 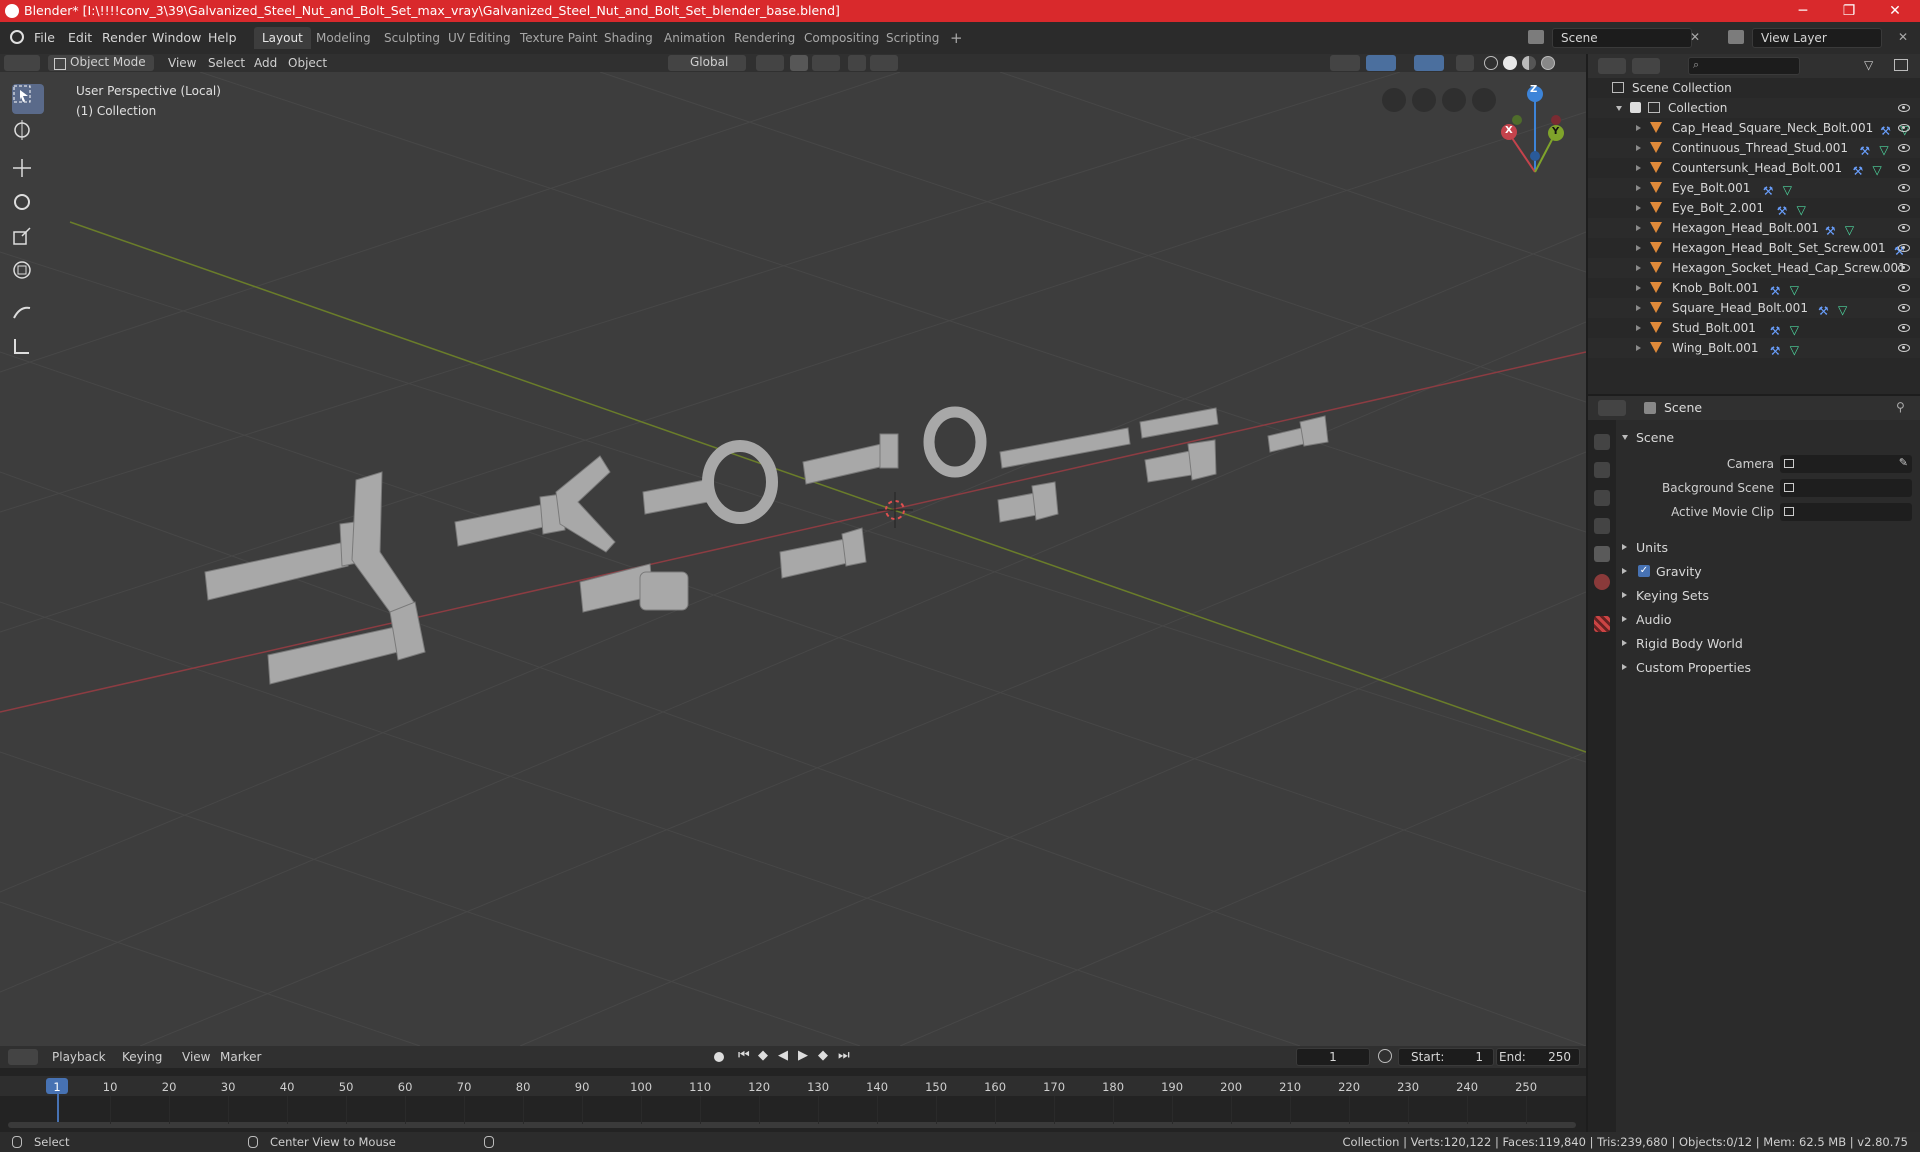 What do you see at coordinates (912, 38) in the screenshot?
I see `tab-scripting: Scripting` at bounding box center [912, 38].